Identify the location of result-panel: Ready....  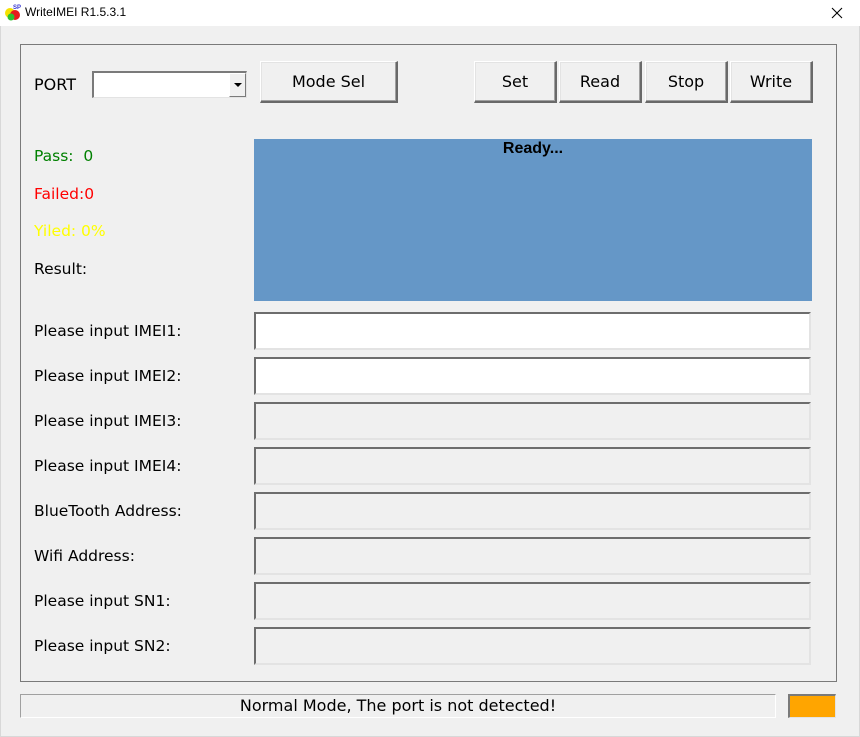
(533, 220).